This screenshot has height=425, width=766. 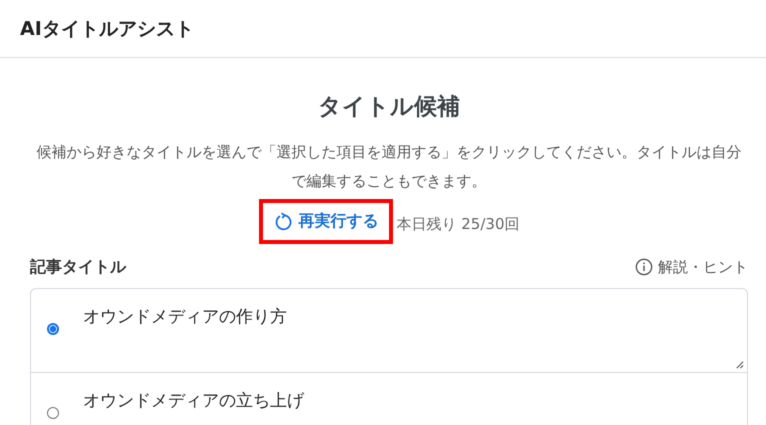 I want to click on section-heading: タイトル候補, so click(x=389, y=107).